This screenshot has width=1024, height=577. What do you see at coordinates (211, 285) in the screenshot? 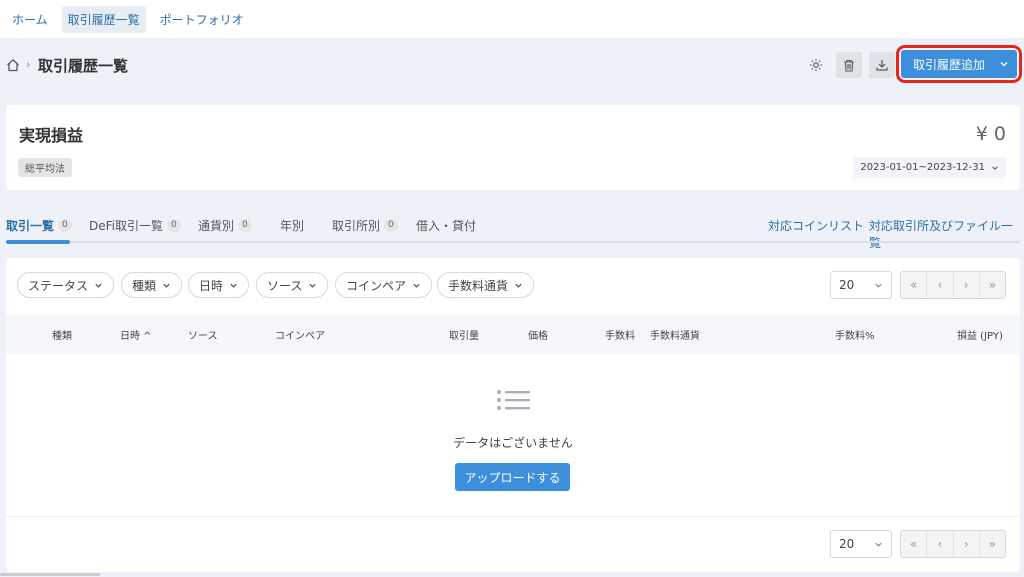
I see `filter-label: 日時` at bounding box center [211, 285].